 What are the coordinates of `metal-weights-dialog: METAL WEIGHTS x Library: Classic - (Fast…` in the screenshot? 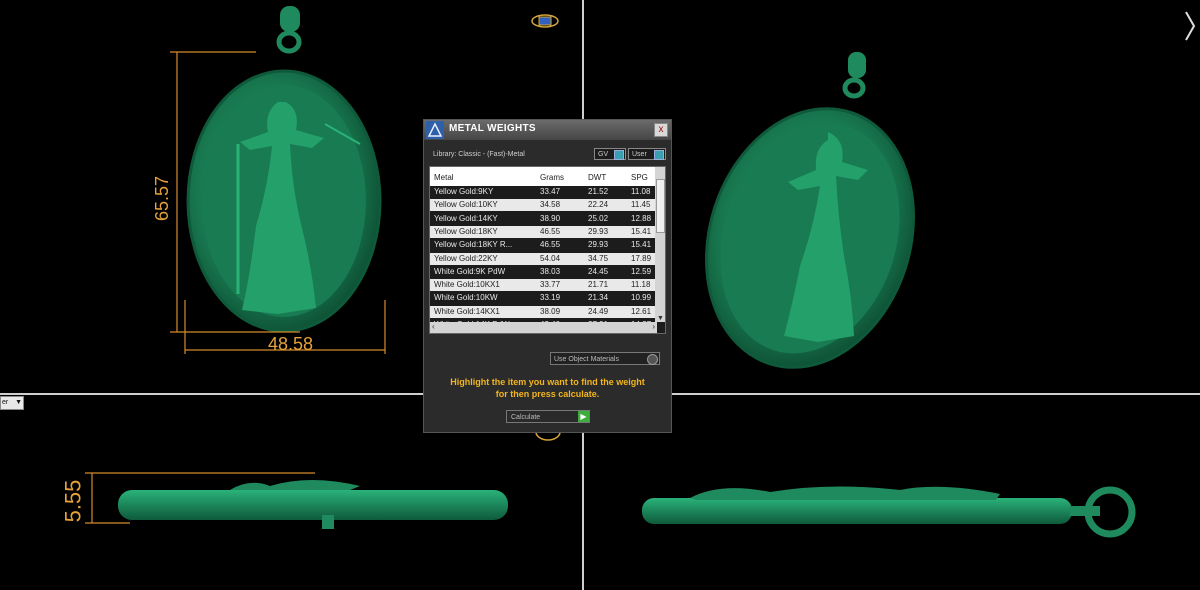 It's located at (547, 276).